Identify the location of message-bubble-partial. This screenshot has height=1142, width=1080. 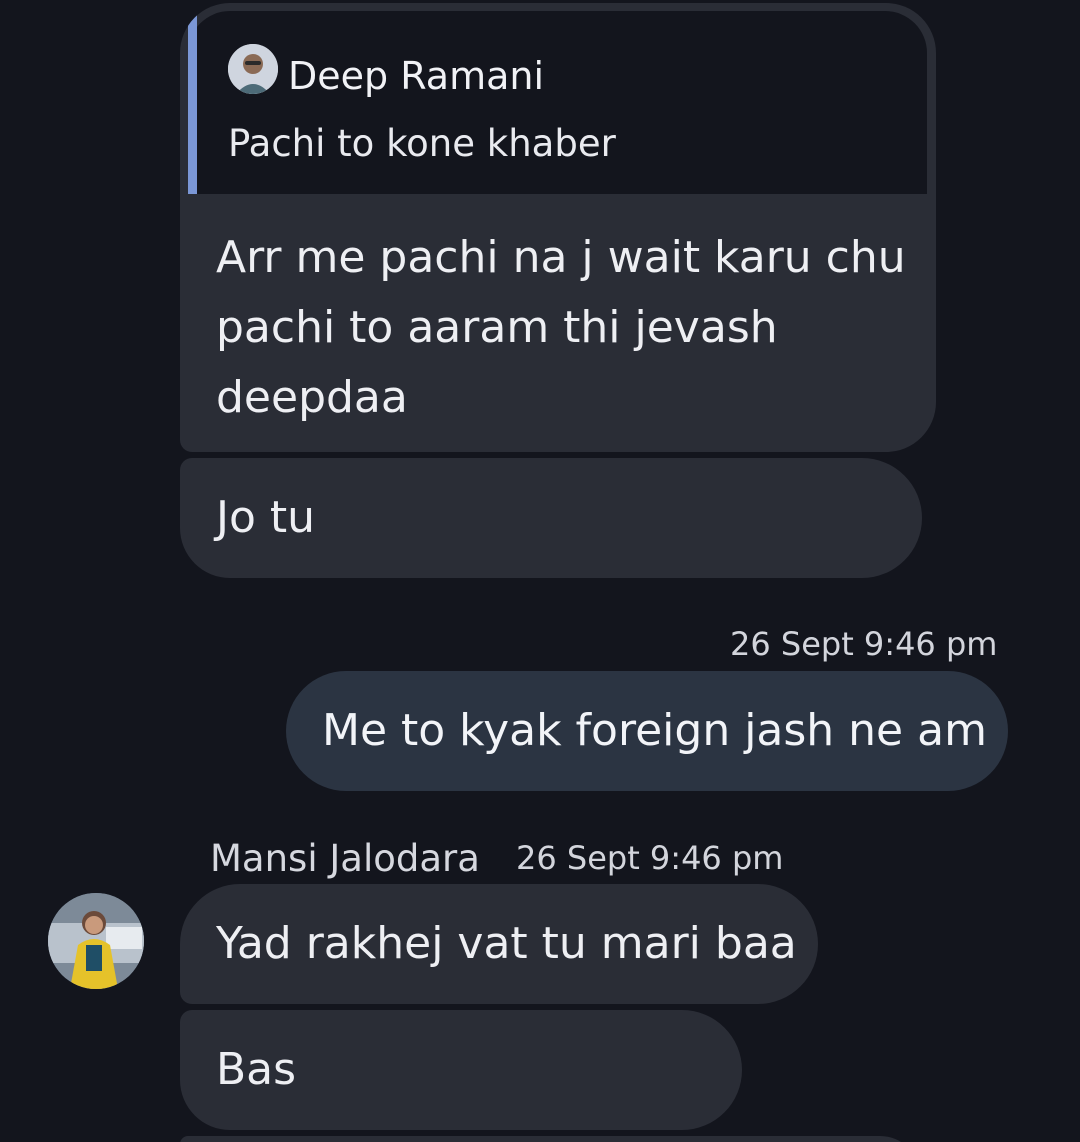
(550, 1139).